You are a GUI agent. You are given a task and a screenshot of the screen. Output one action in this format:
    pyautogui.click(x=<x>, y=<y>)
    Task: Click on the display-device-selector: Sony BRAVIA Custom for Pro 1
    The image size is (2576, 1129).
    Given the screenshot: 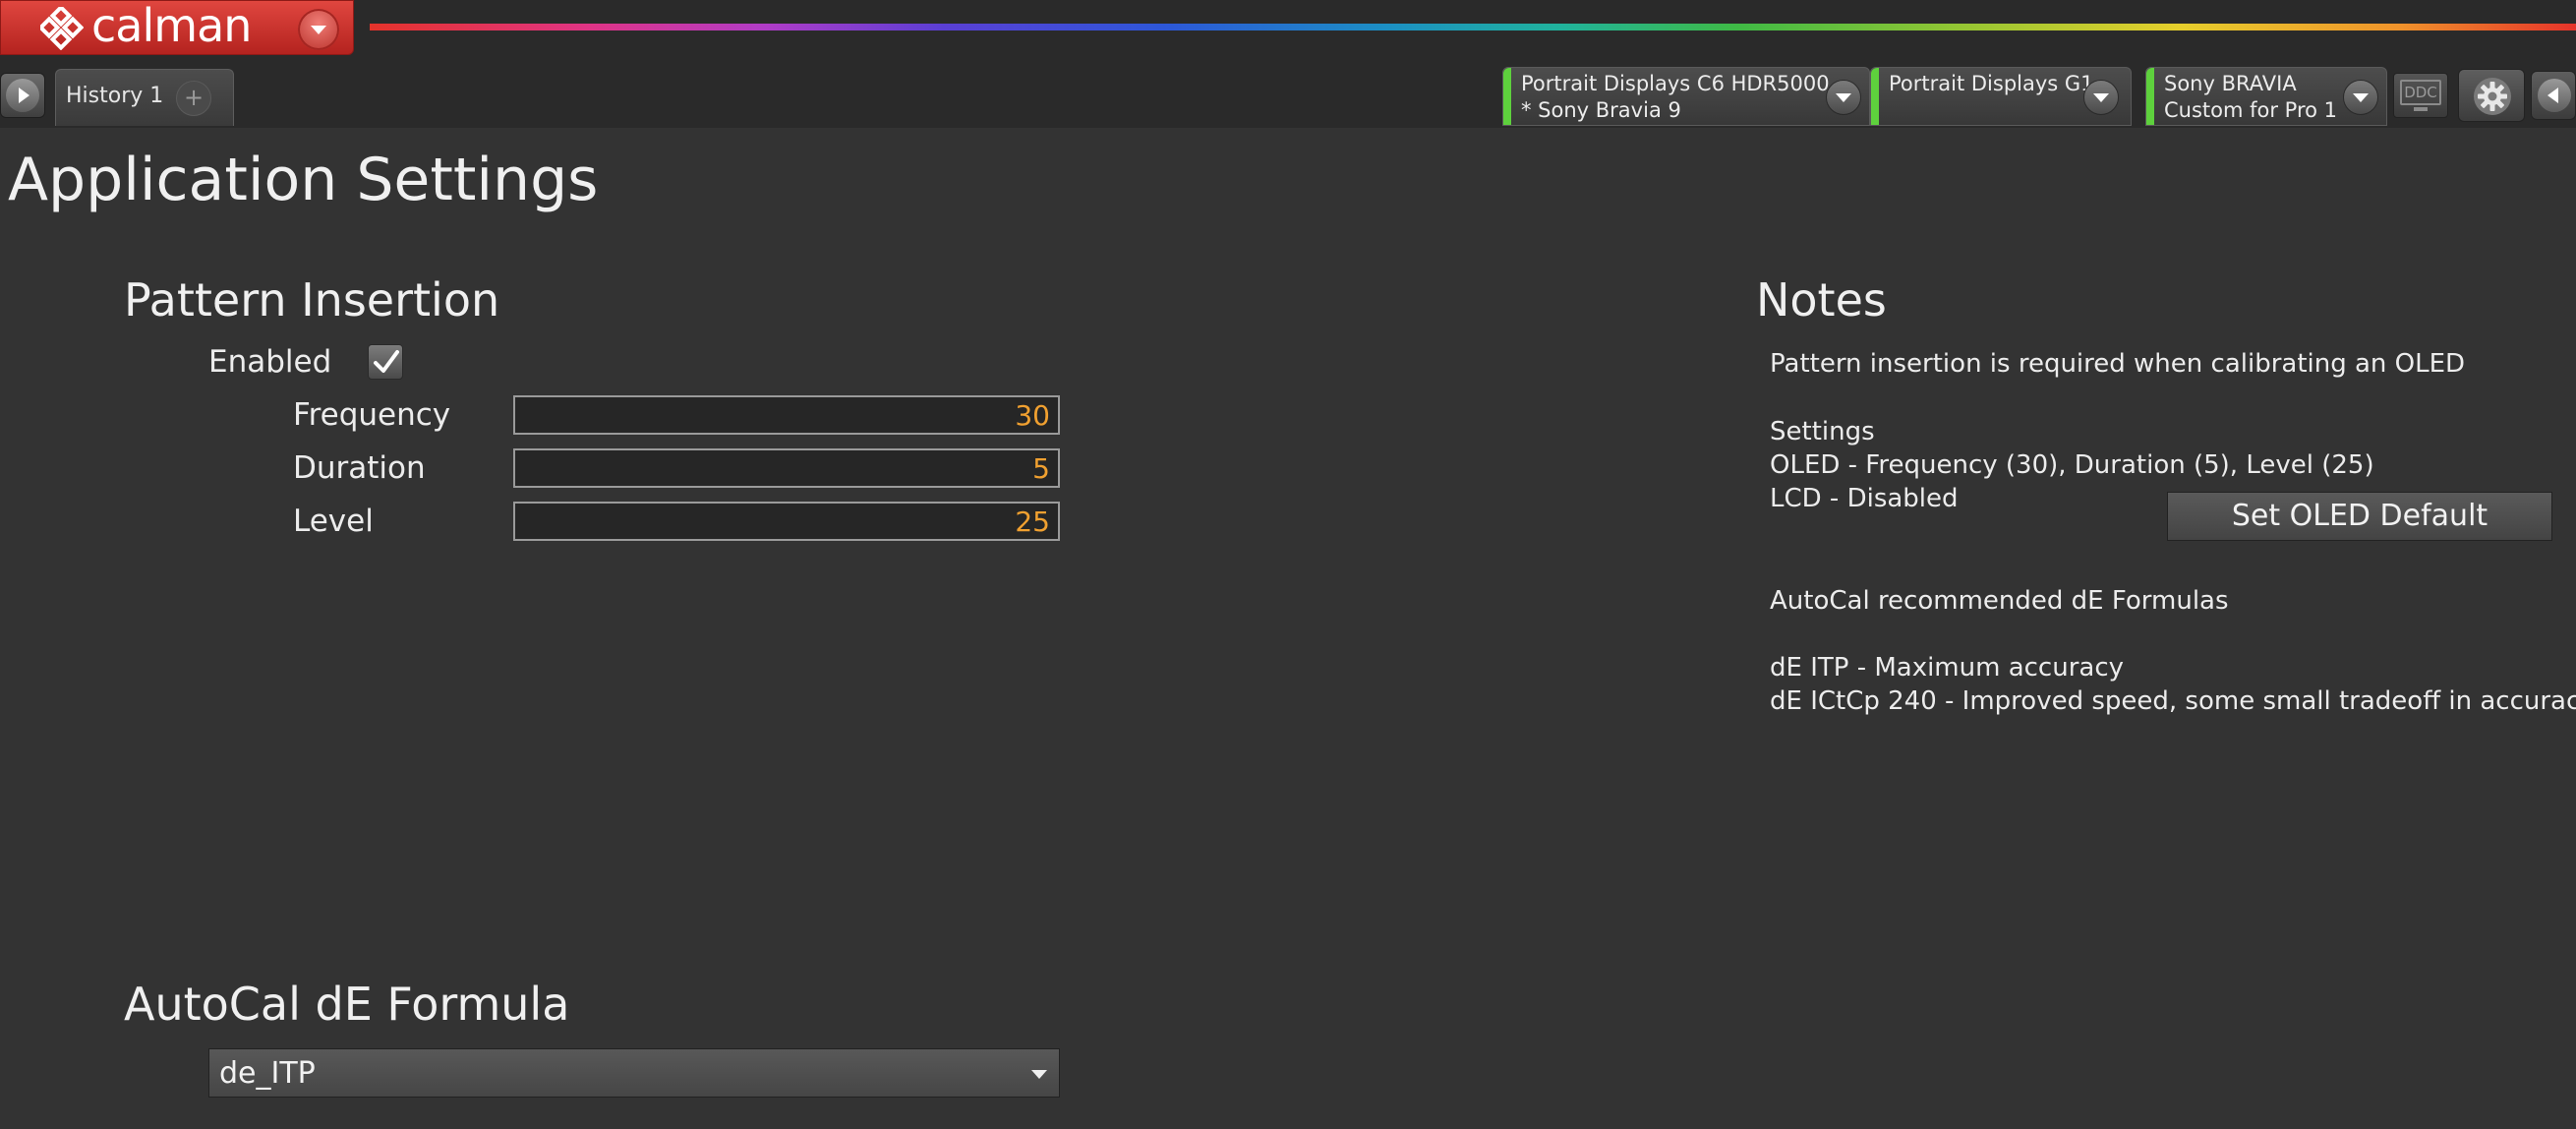 What is the action you would take?
    pyautogui.click(x=2266, y=96)
    